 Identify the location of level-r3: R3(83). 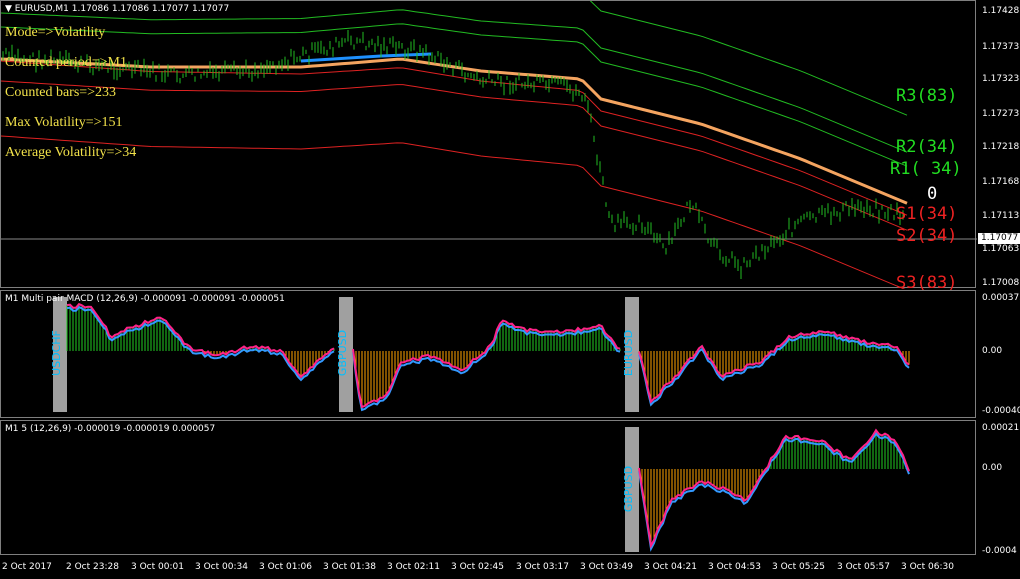
(927, 96).